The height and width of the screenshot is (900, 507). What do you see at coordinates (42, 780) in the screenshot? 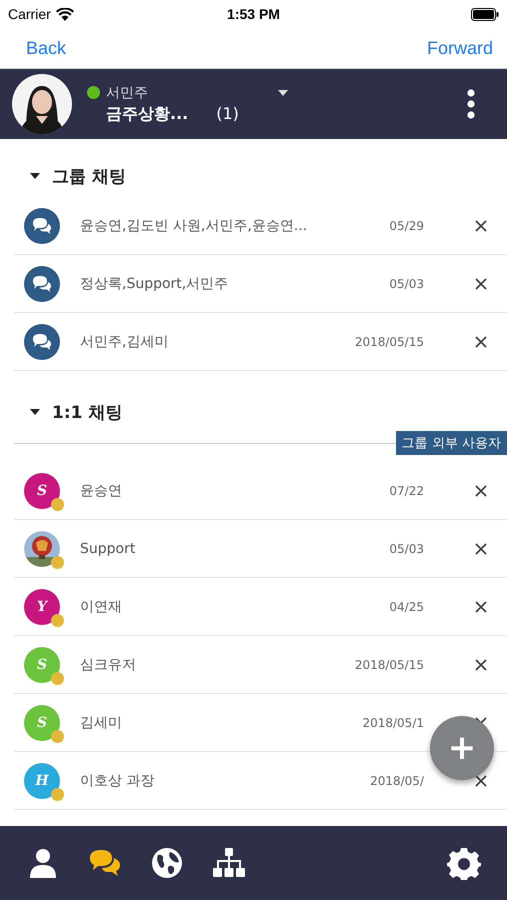
I see `avatar-initial: H` at bounding box center [42, 780].